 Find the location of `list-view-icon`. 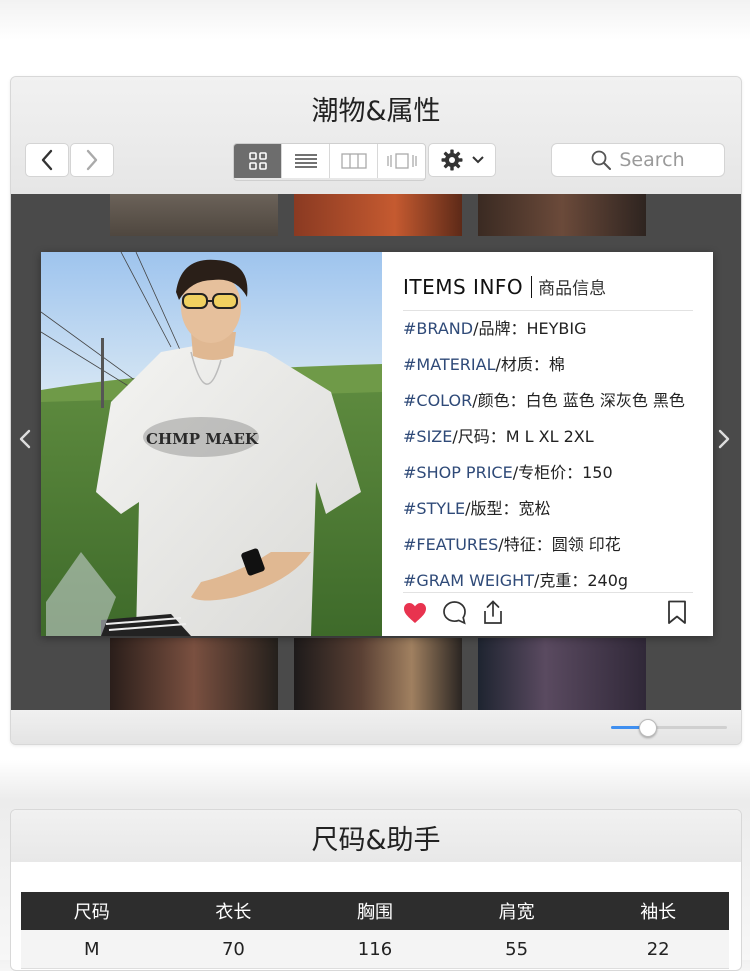

list-view-icon is located at coordinates (305, 161).